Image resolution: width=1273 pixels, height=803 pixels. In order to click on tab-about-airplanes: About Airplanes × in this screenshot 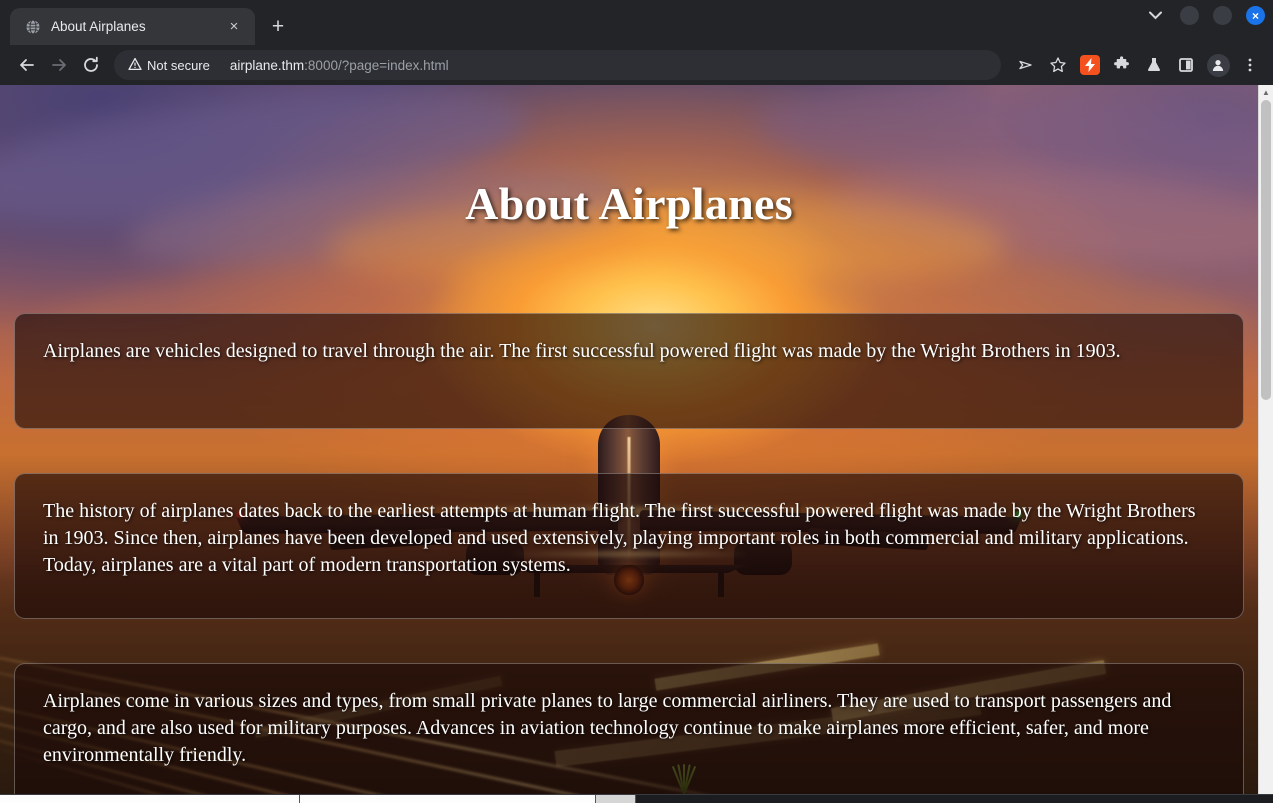, I will do `click(132, 26)`.